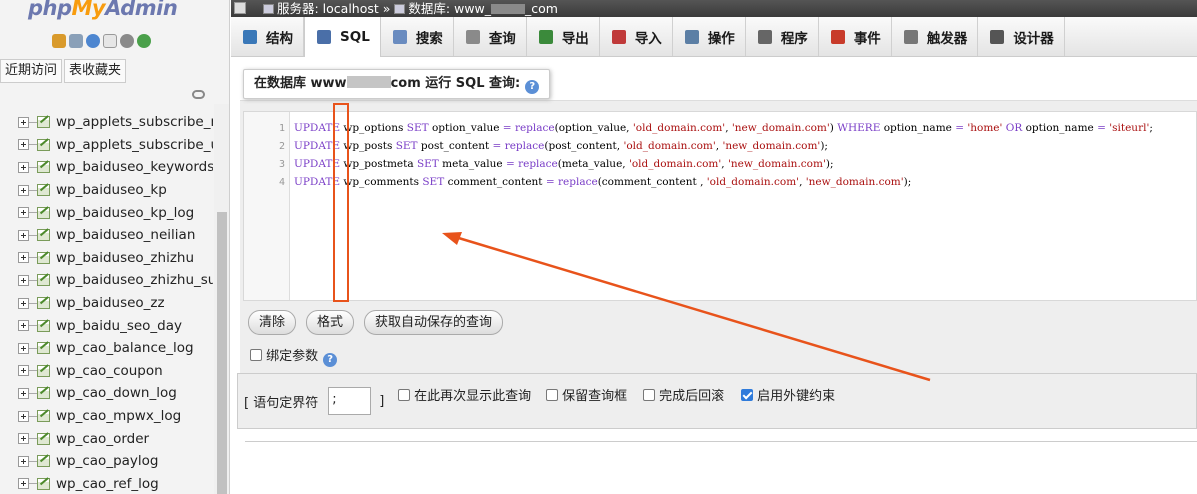 The image size is (1197, 494). I want to click on tab-search: 搜索, so click(417, 36).